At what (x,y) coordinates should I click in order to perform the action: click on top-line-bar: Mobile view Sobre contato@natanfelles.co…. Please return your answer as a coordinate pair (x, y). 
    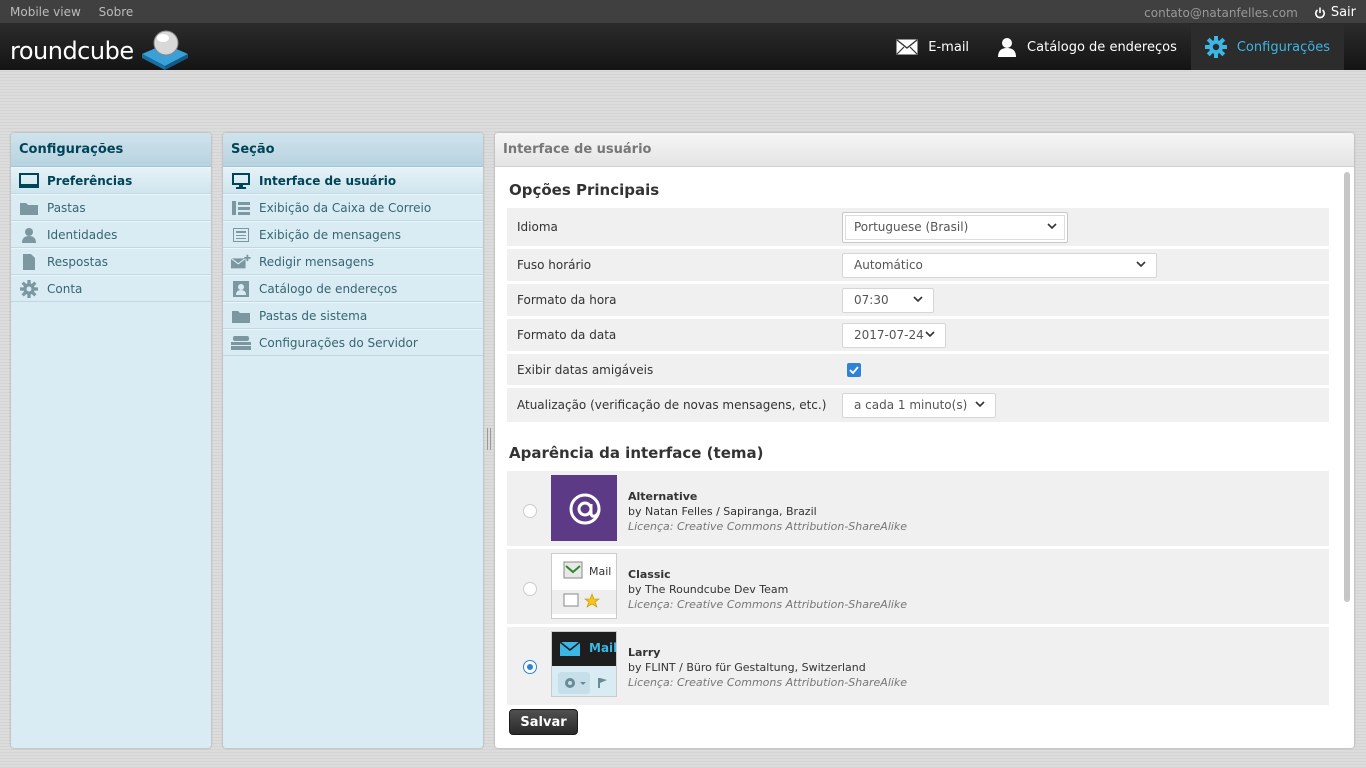
    Looking at the image, I should click on (683, 12).